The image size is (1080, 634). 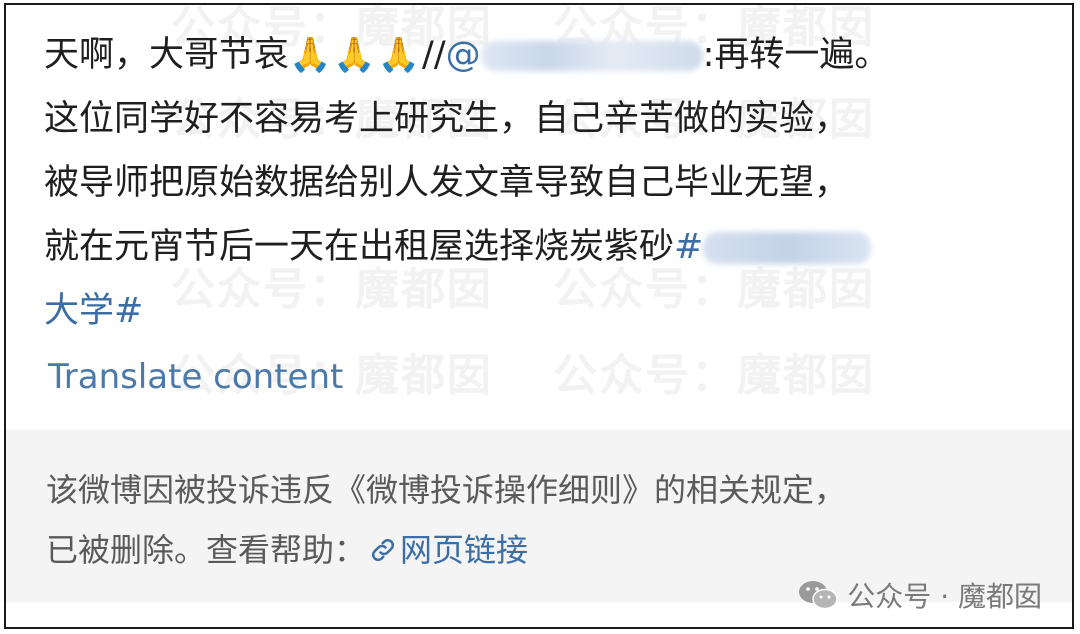 What do you see at coordinates (819, 595) in the screenshot?
I see `wechat-icon` at bounding box center [819, 595].